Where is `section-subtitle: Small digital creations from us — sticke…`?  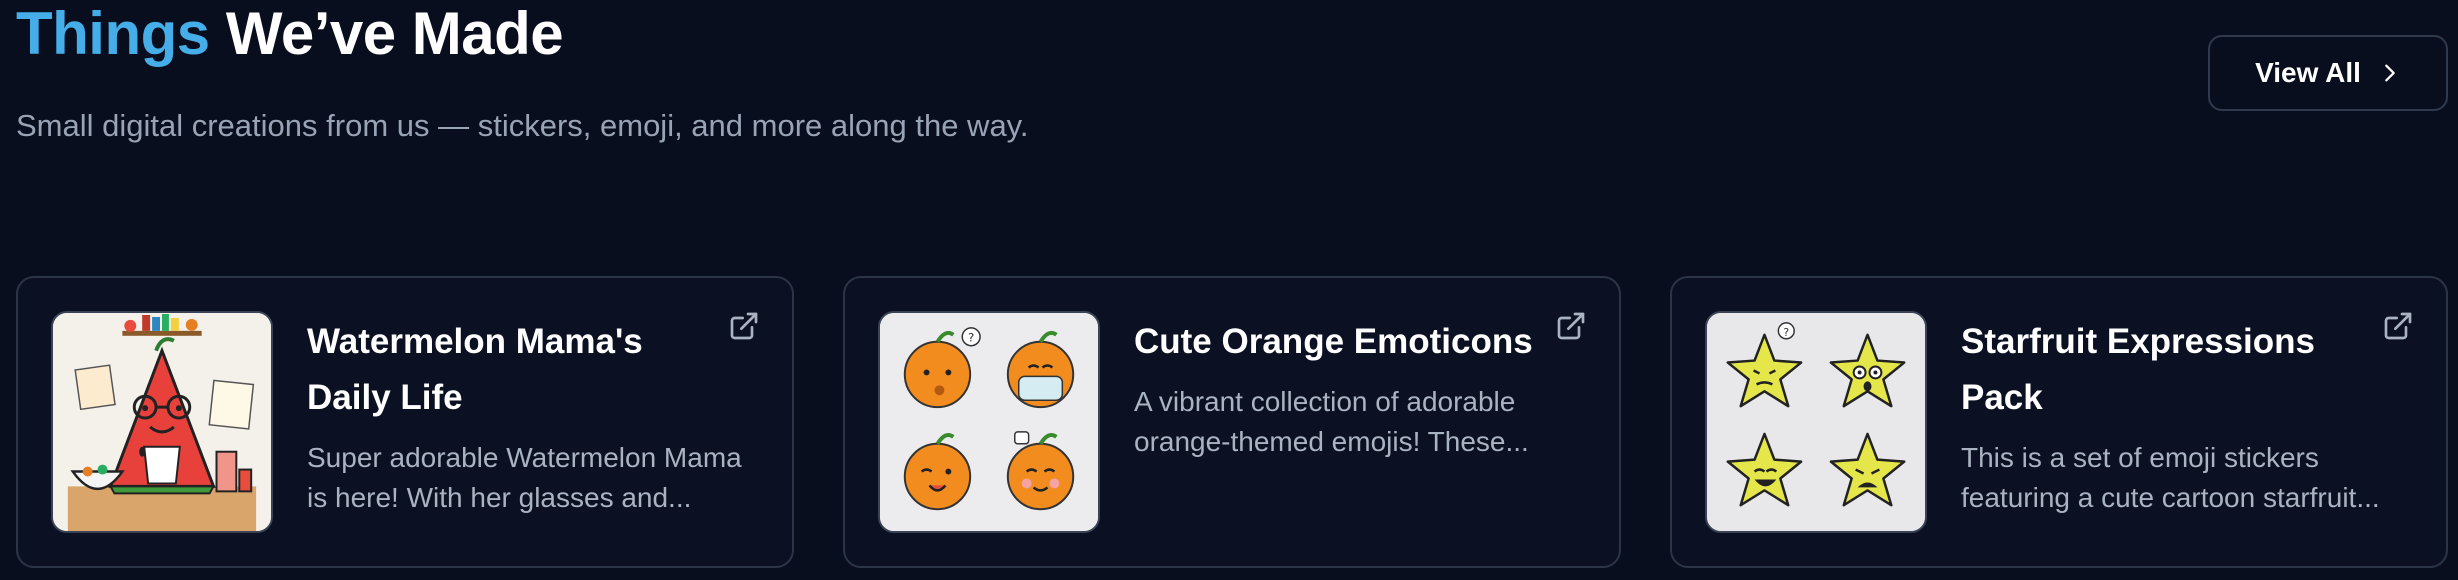 section-subtitle: Small digital creations from us — sticke… is located at coordinates (522, 125).